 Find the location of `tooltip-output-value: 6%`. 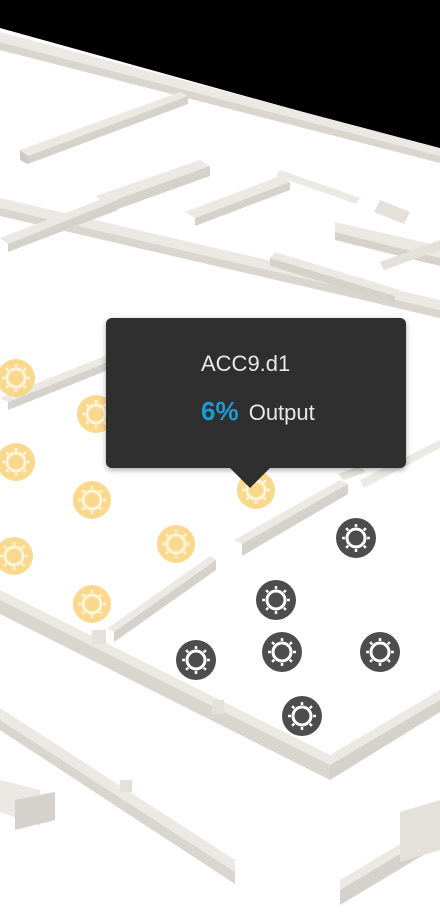

tooltip-output-value: 6% is located at coordinates (220, 411).